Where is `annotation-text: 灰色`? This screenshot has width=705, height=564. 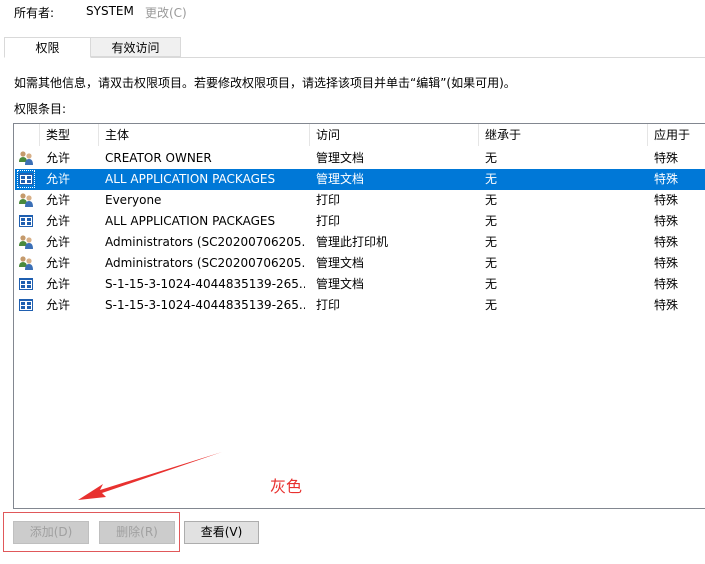
annotation-text: 灰色 is located at coordinates (286, 486).